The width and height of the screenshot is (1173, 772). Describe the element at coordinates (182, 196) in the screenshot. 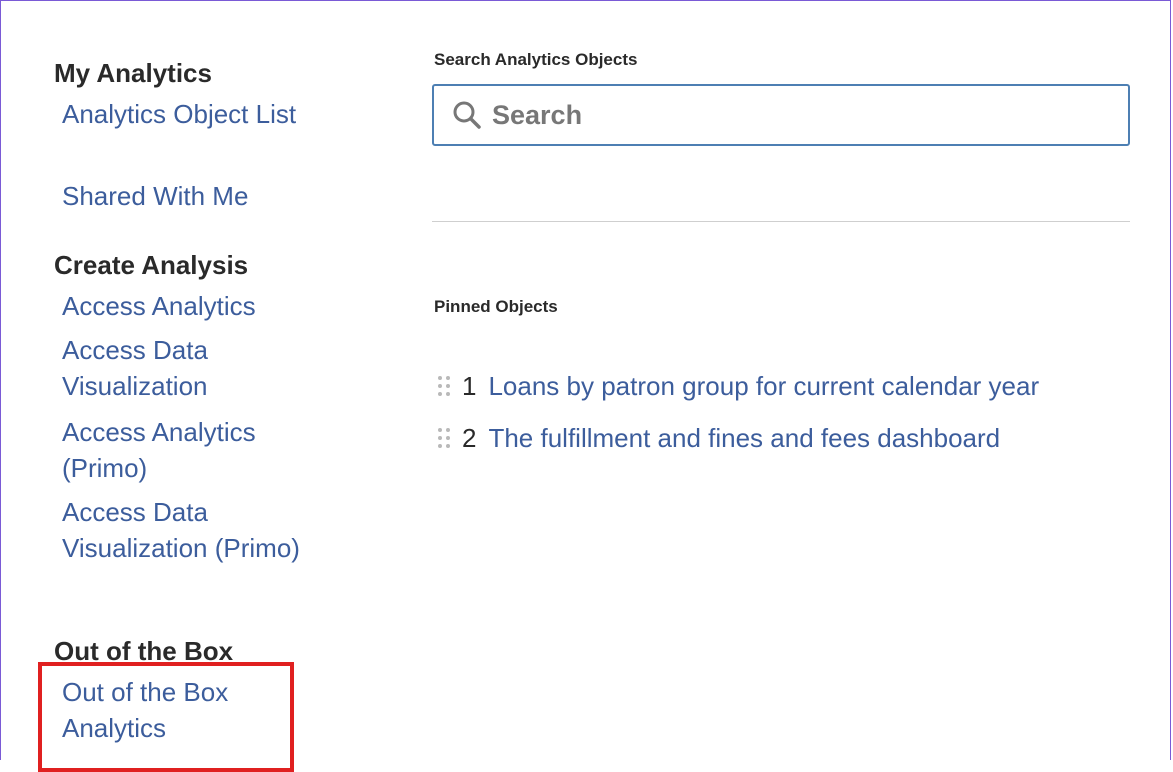

I see `link-shared-with-me: Shared With Me` at that location.